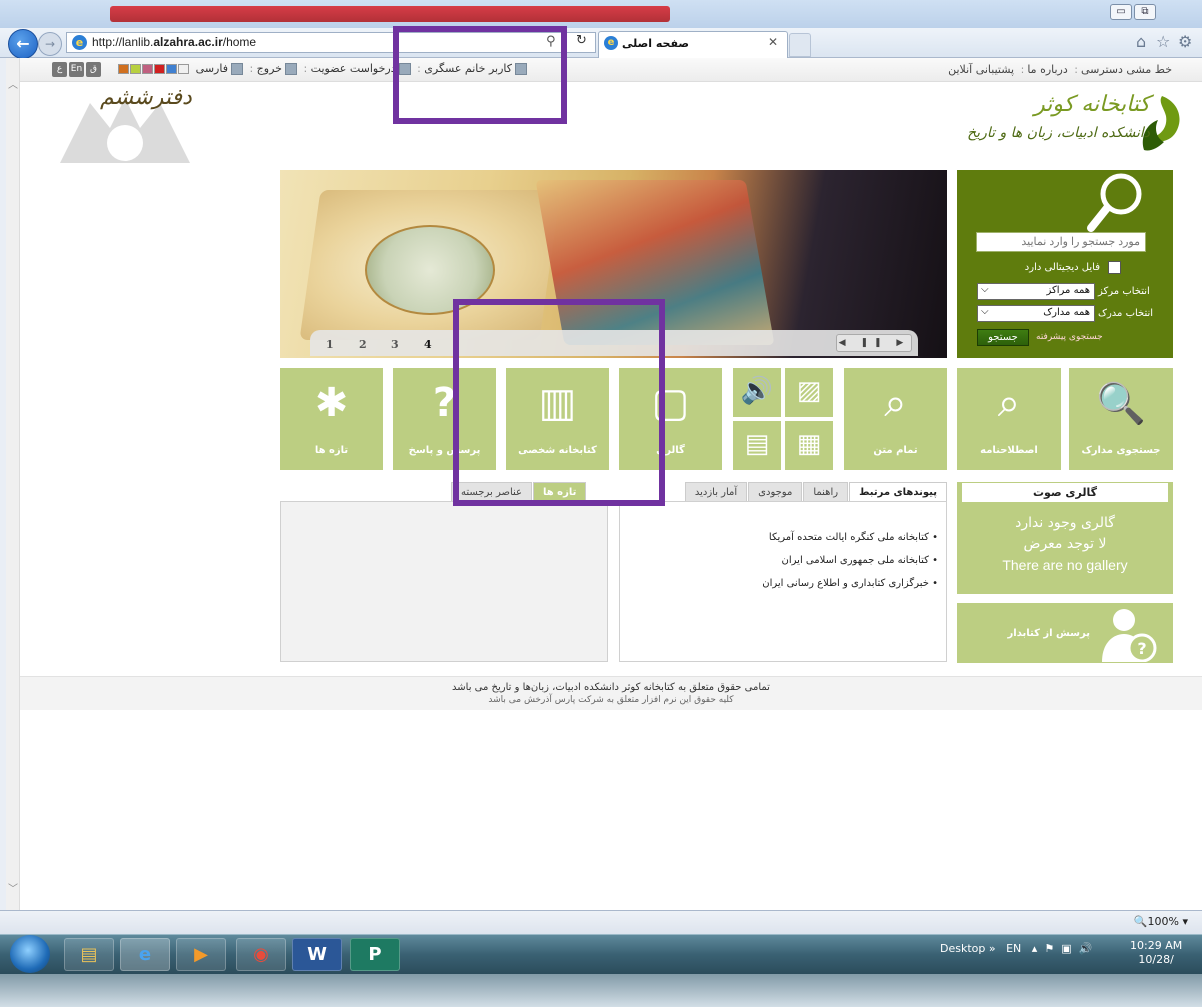 The height and width of the screenshot is (1007, 1202). What do you see at coordinates (1121, 404) in the screenshot?
I see `document-search-icon: 🔍` at bounding box center [1121, 404].